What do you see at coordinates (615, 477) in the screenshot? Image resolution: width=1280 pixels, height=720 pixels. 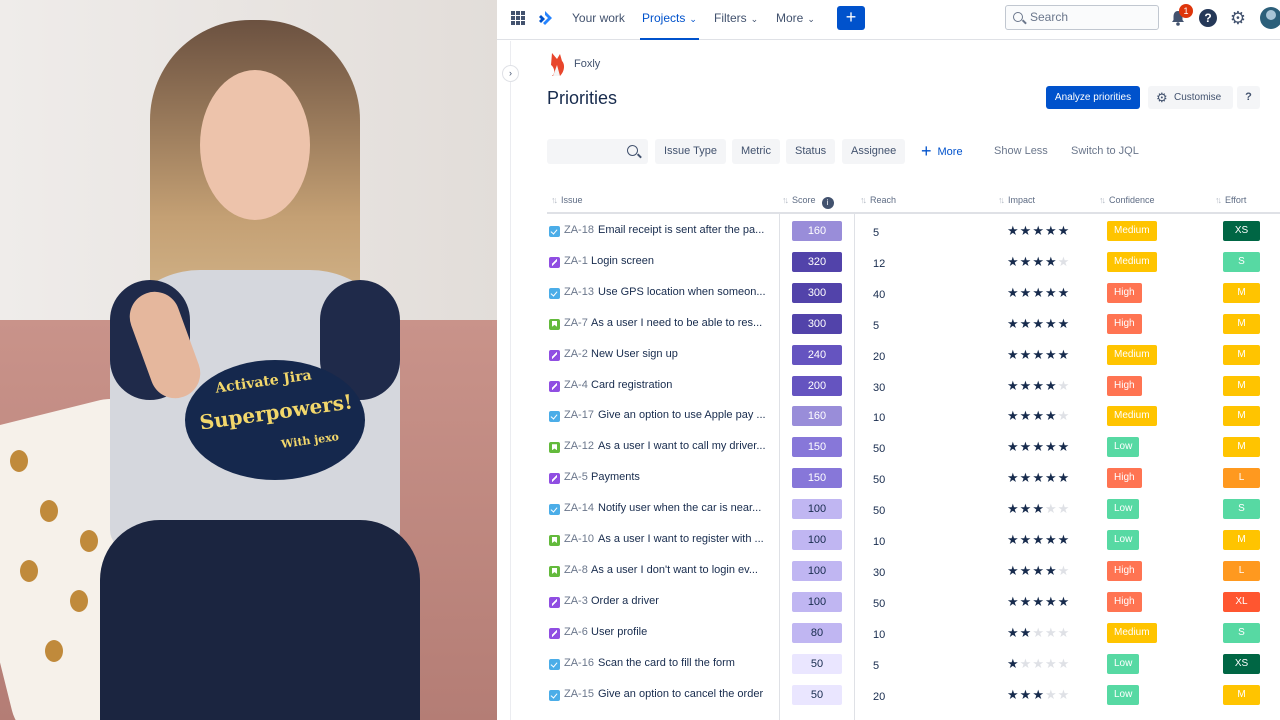 I see `issue-summary: Payments` at bounding box center [615, 477].